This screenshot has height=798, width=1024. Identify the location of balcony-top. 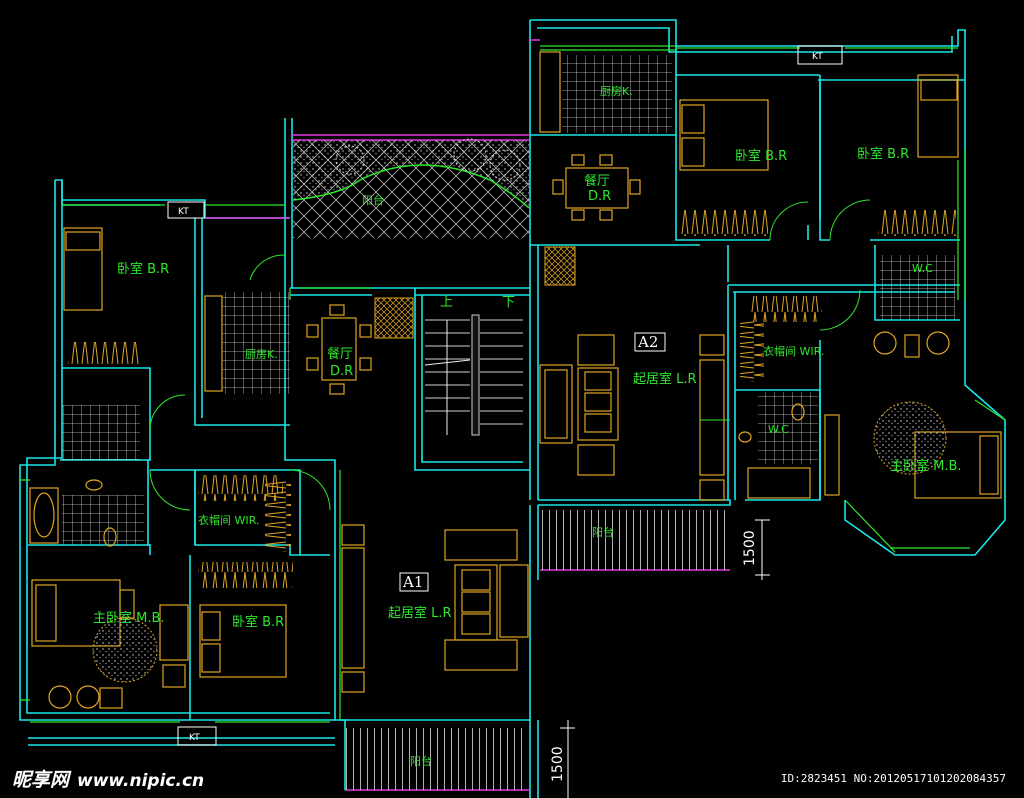
(411, 188).